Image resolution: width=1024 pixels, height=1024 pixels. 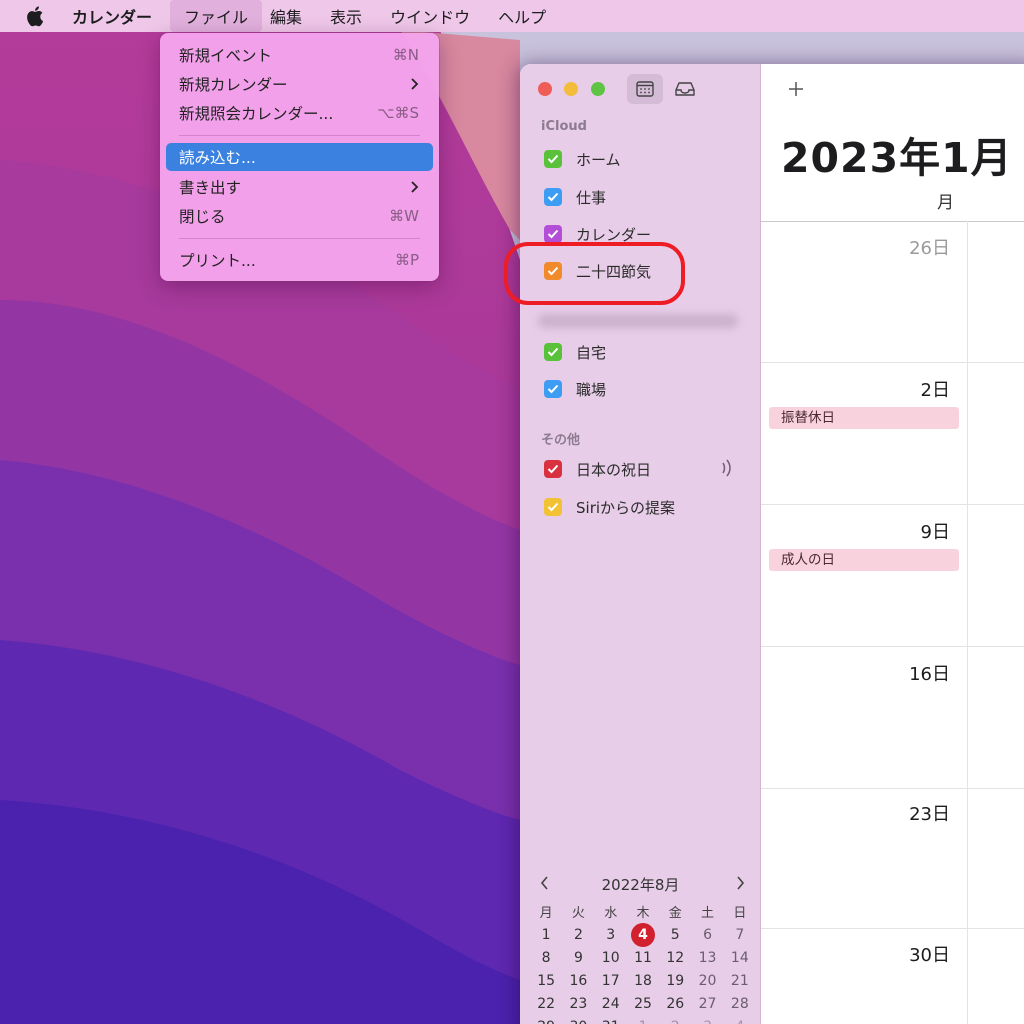 What do you see at coordinates (707, 935) in the screenshot?
I see `mini-day: 6` at bounding box center [707, 935].